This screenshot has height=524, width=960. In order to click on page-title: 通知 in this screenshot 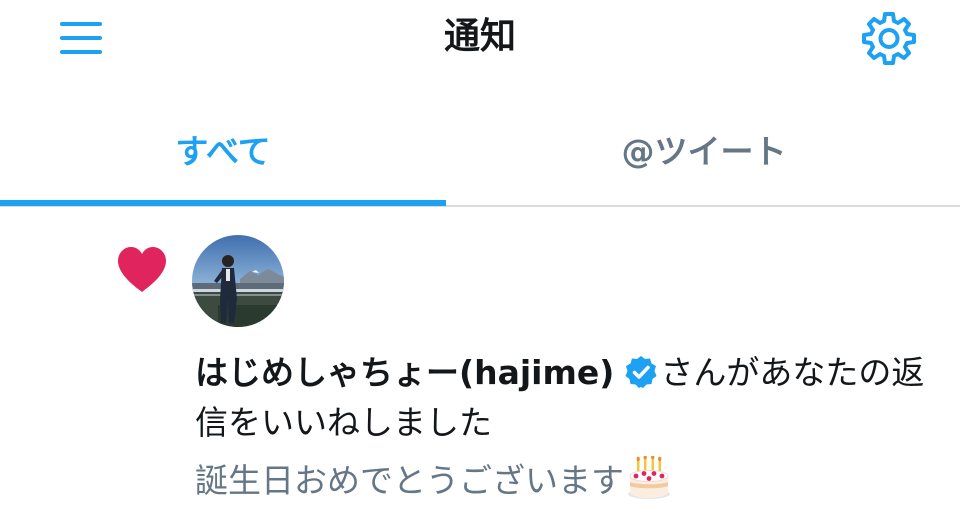, I will do `click(479, 36)`.